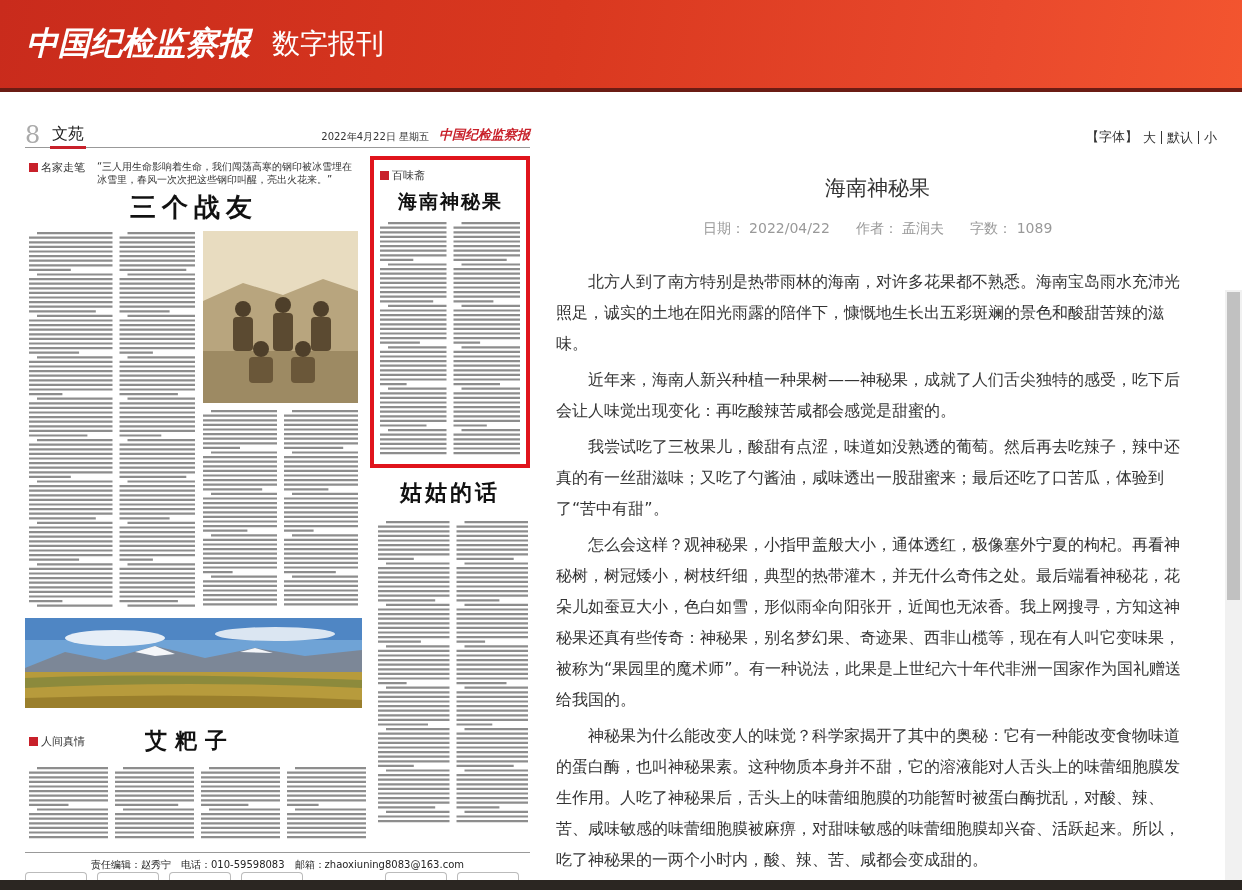  I want to click on page-number: 8, so click(33, 135).